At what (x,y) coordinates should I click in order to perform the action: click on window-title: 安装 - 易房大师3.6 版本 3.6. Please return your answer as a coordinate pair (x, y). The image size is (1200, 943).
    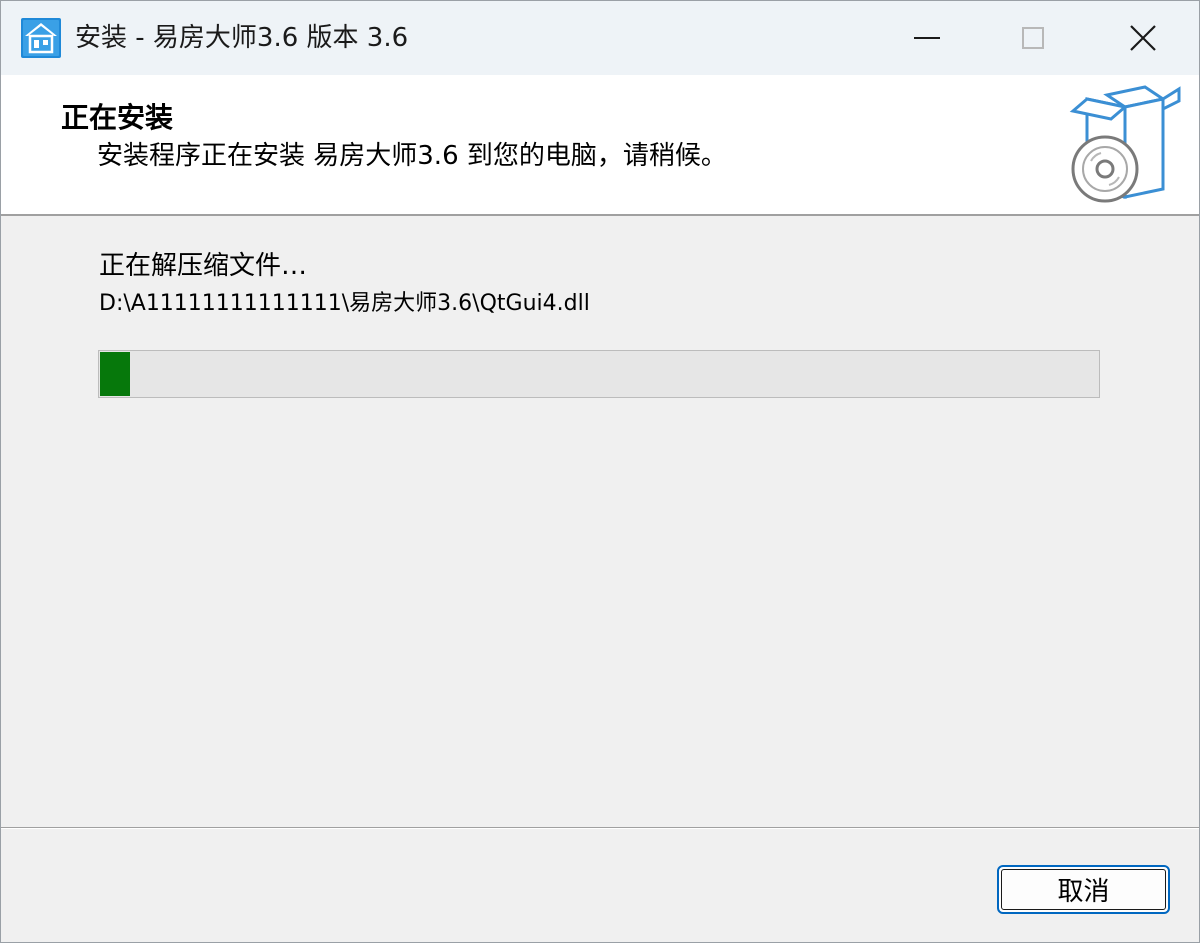
    Looking at the image, I should click on (242, 38).